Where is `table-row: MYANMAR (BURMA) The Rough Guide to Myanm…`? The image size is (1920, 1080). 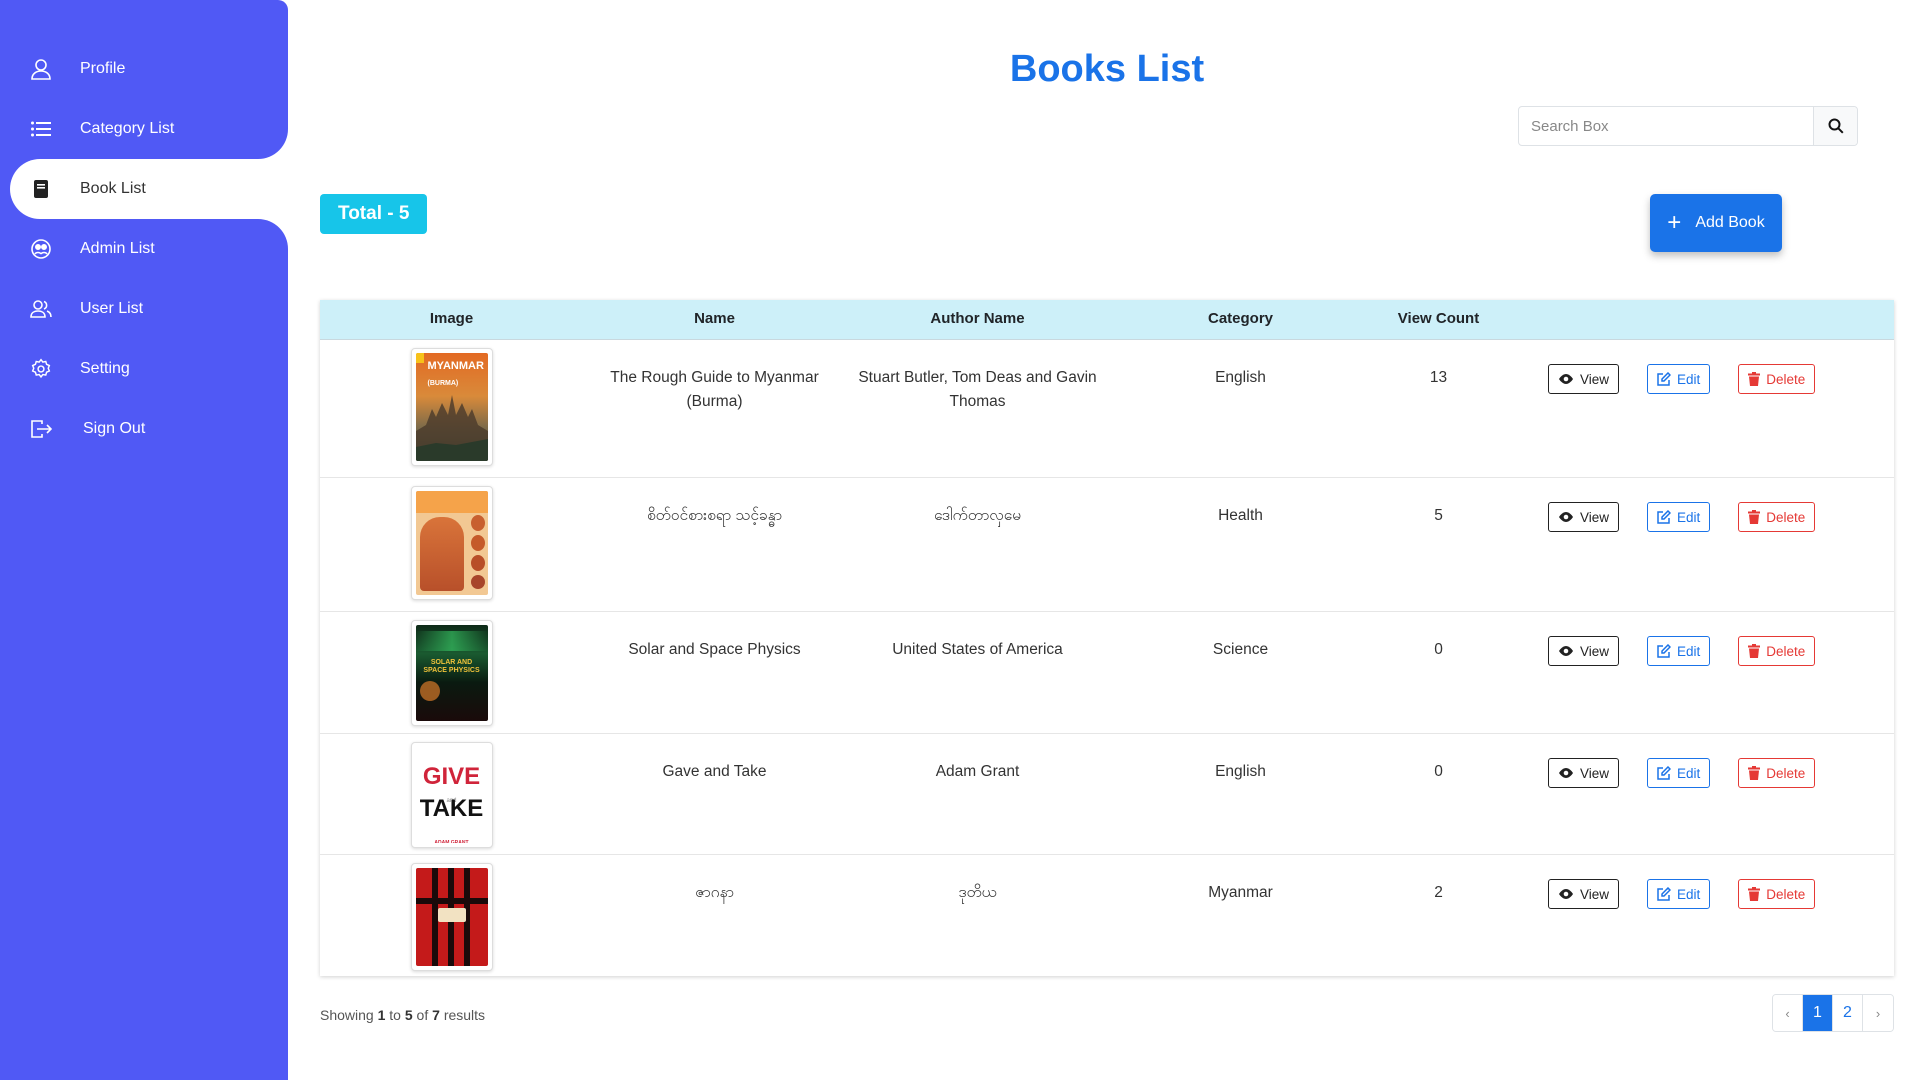
table-row: MYANMAR (BURMA) The Rough Guide to Myanm… is located at coordinates (1107, 409).